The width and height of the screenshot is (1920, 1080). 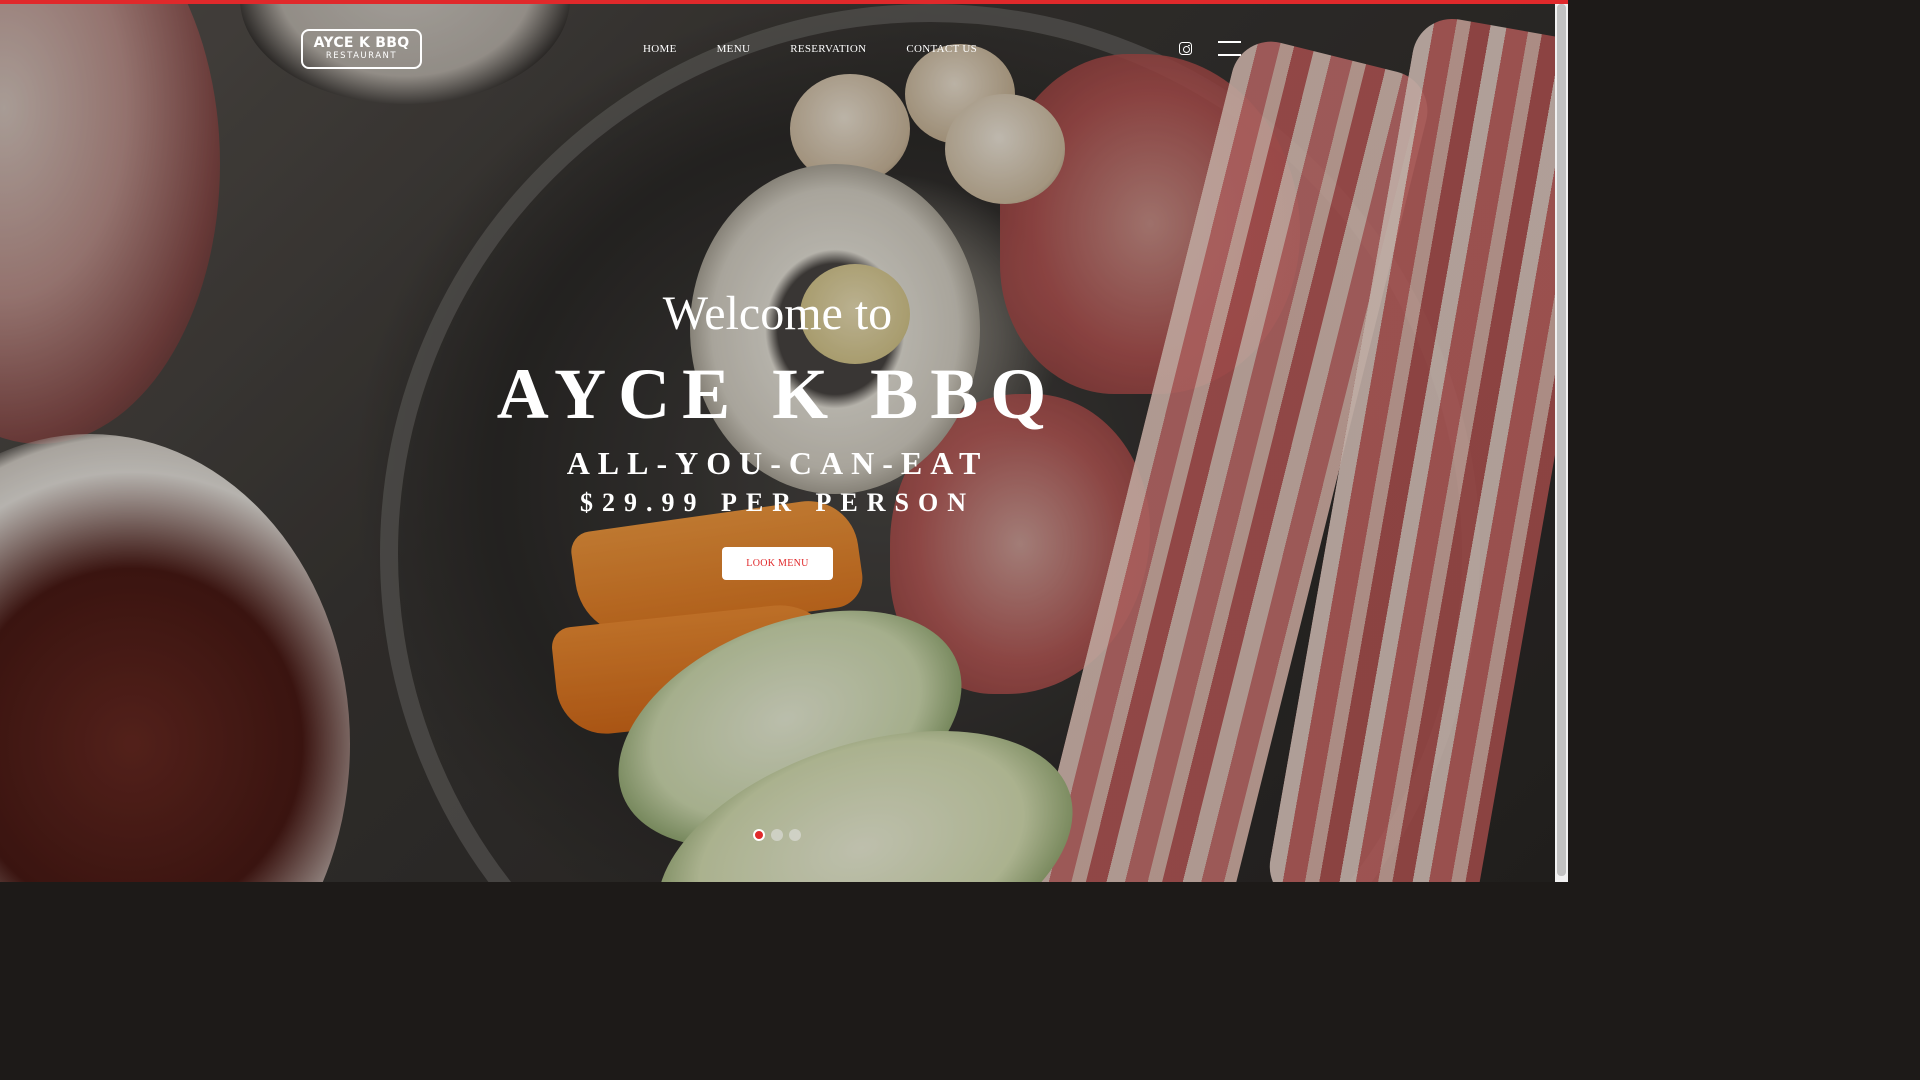 I want to click on nav-item-reservation: RESERVATION, so click(x=828, y=49).